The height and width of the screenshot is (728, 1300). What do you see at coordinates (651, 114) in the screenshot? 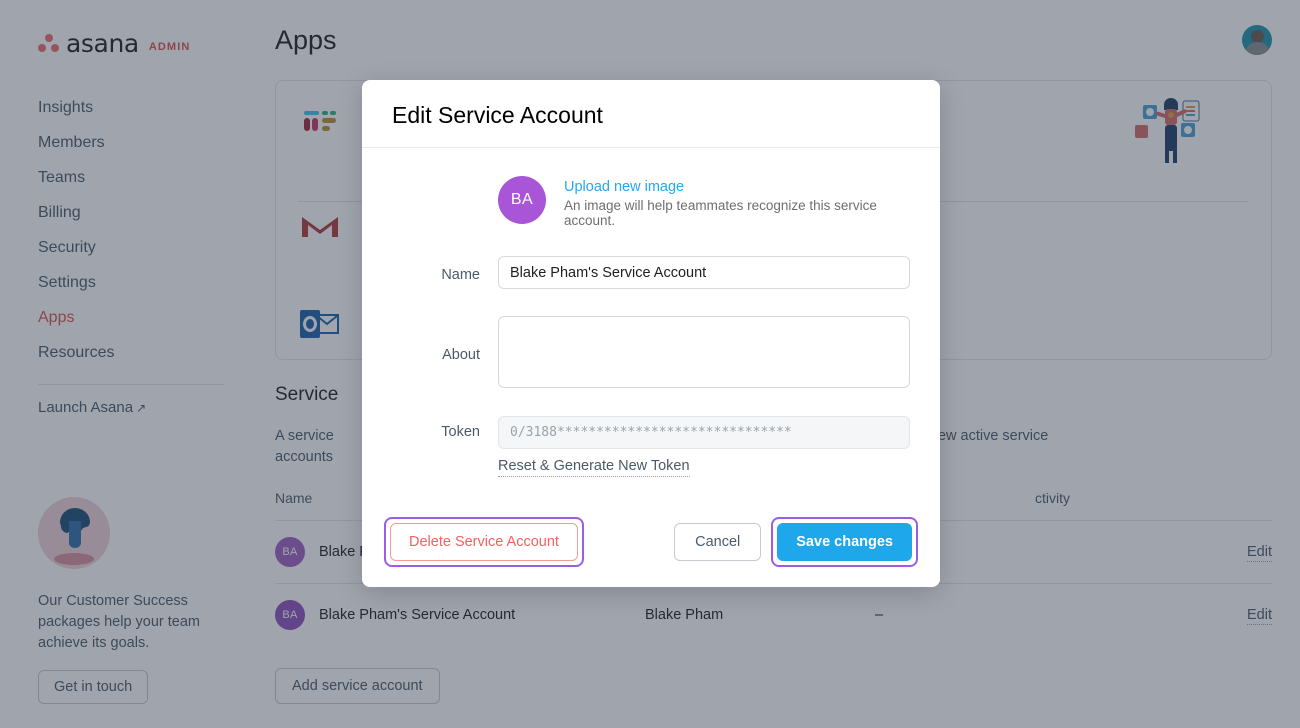
I see `modal-header: Edit Service Account` at bounding box center [651, 114].